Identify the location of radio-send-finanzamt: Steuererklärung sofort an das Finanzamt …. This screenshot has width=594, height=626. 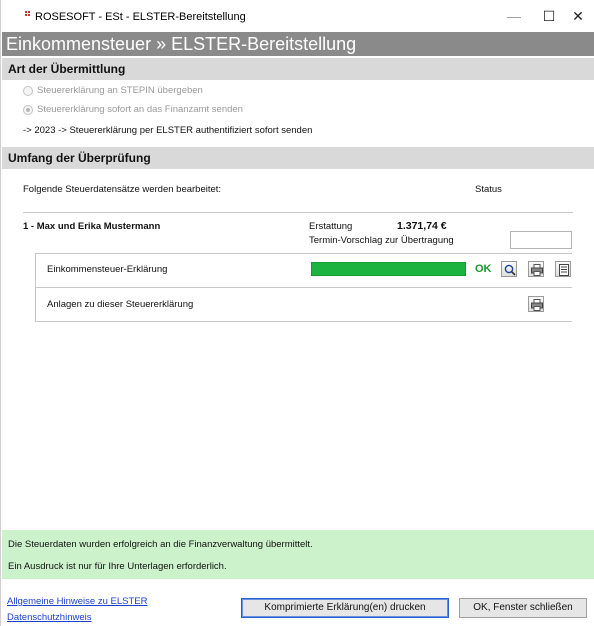
(133, 110).